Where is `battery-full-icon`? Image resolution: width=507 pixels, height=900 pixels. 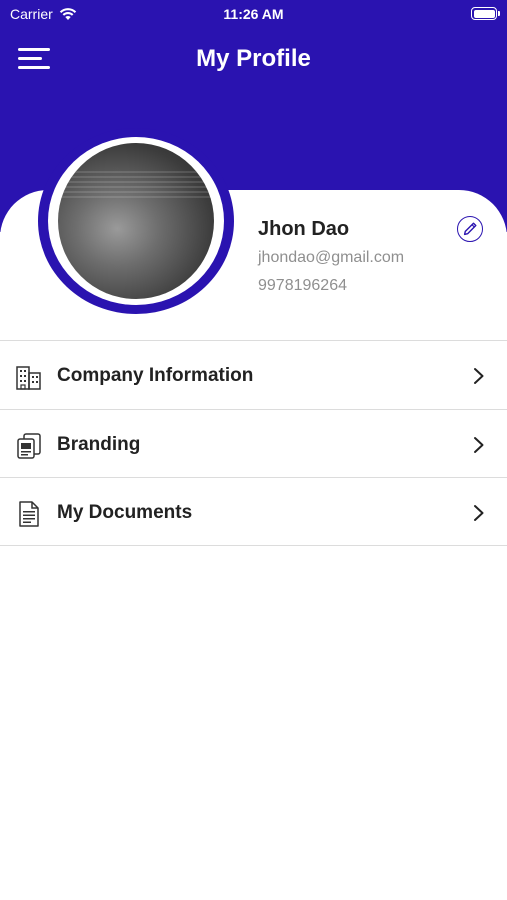
battery-full-icon is located at coordinates (485, 13).